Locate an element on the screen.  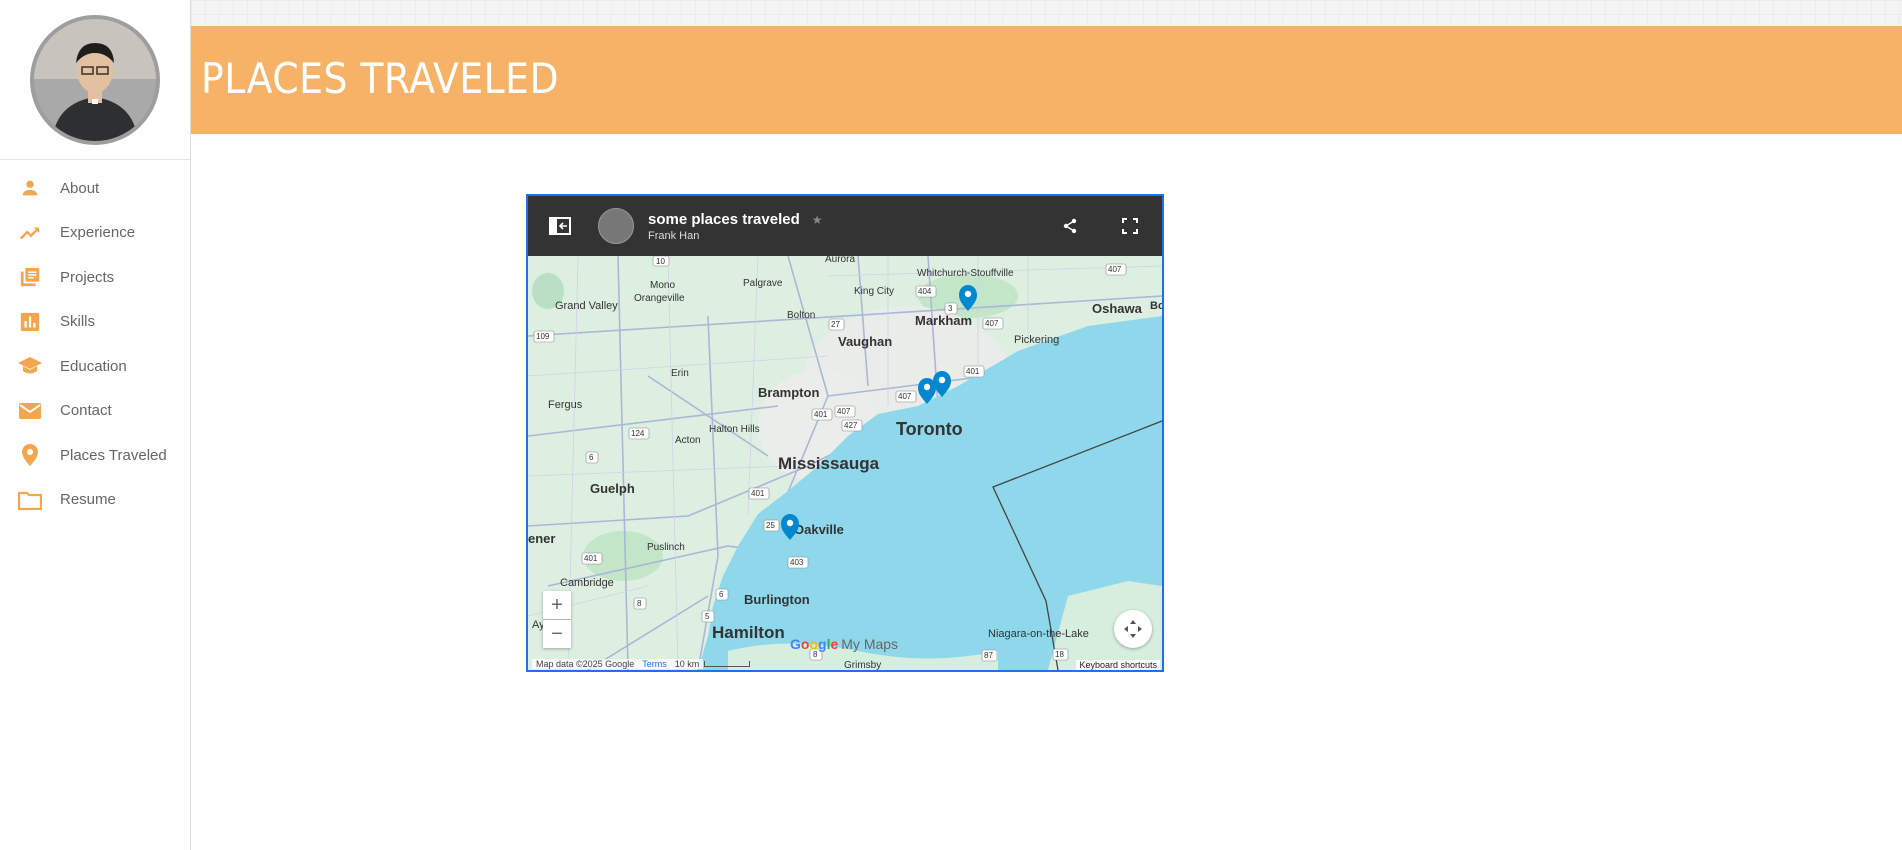
sidebar-item-projects: Projects is located at coordinates (95, 277).